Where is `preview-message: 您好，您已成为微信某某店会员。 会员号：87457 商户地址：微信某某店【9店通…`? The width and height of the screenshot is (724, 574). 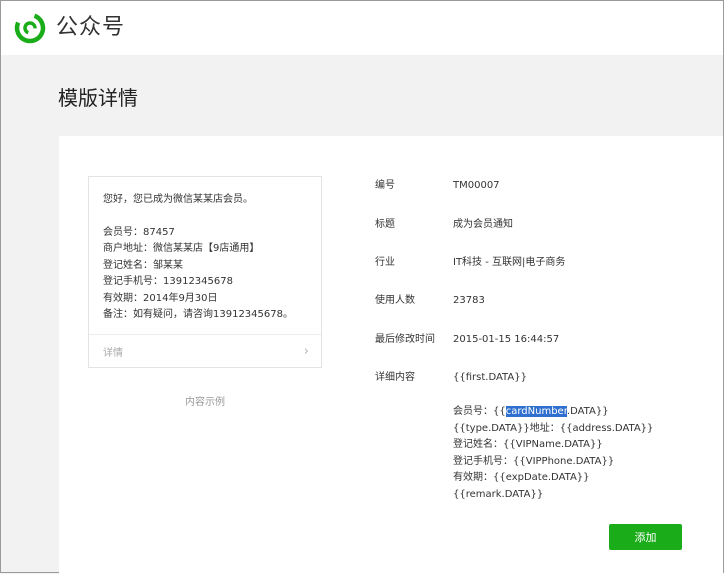
preview-message: 您好，您已成为微信某某店会员。 会员号：87457 商户地址：微信某某店【9店通… is located at coordinates (198, 258).